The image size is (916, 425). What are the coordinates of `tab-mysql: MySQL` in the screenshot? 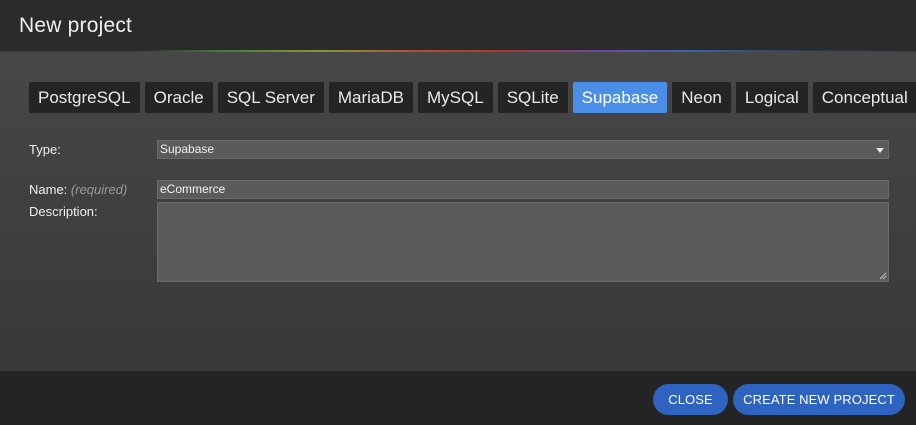 It's located at (455, 97).